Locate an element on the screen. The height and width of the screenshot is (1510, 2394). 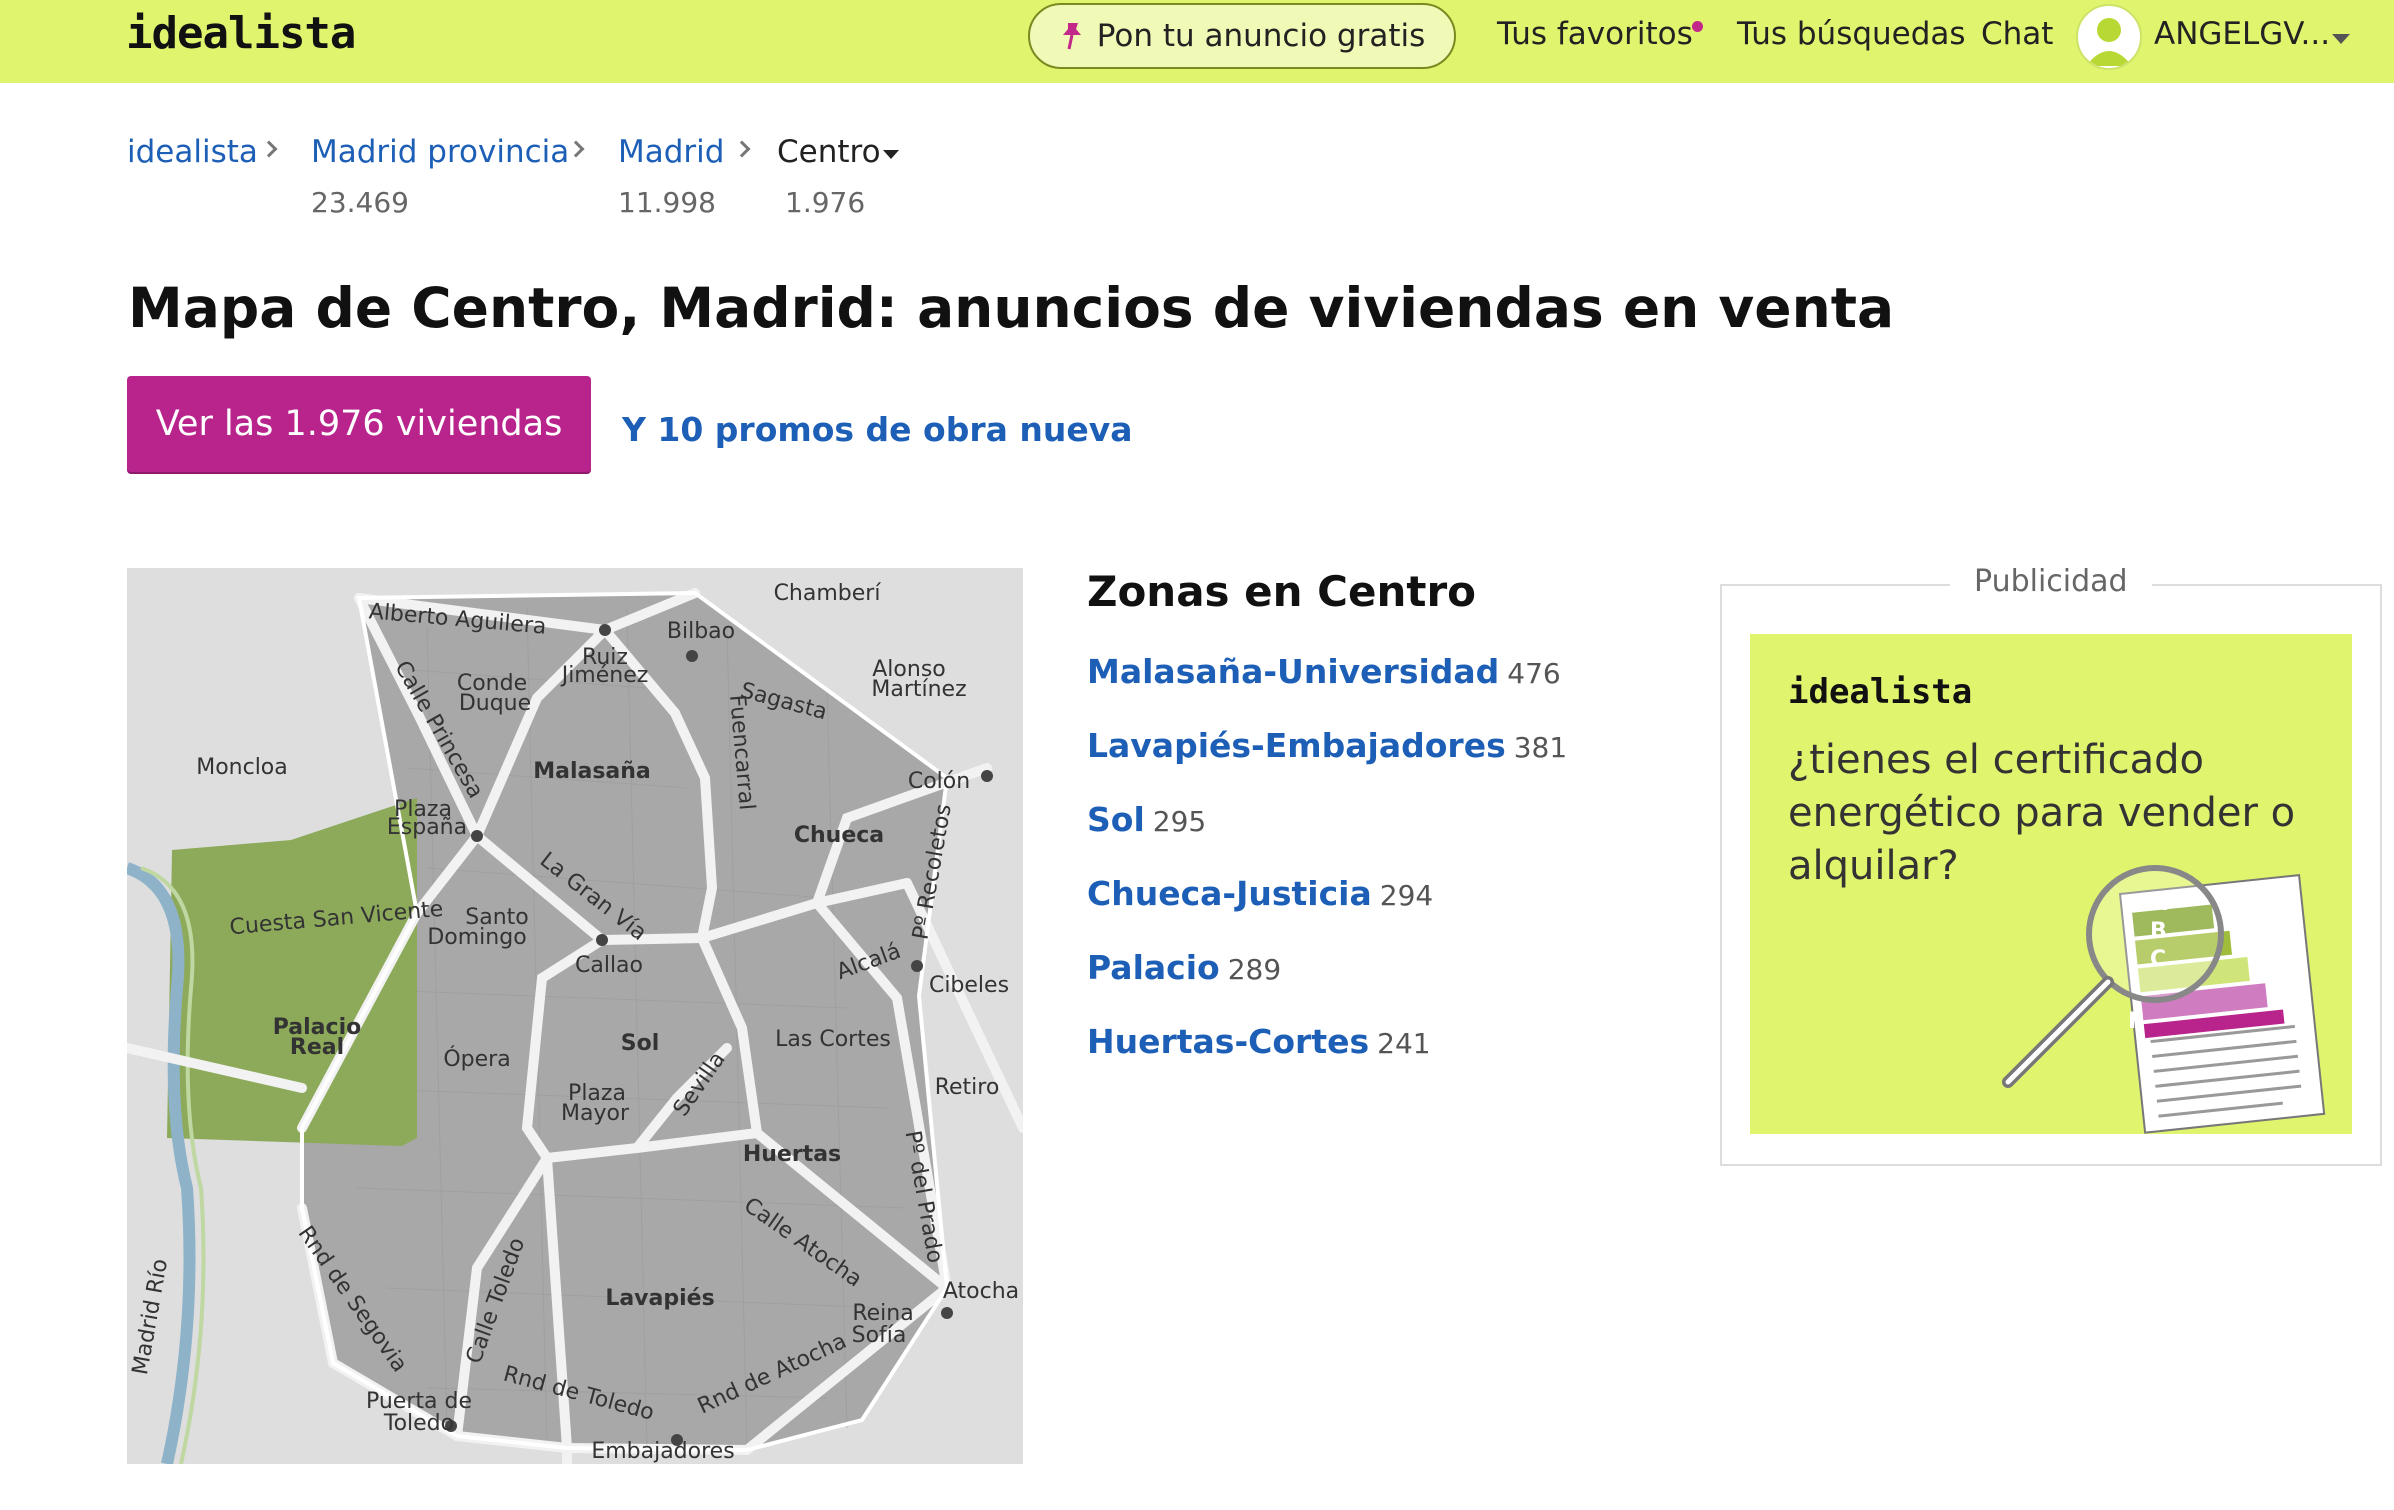
publish-ad-label: Pon tu anuncio gratis is located at coordinates (1261, 36).